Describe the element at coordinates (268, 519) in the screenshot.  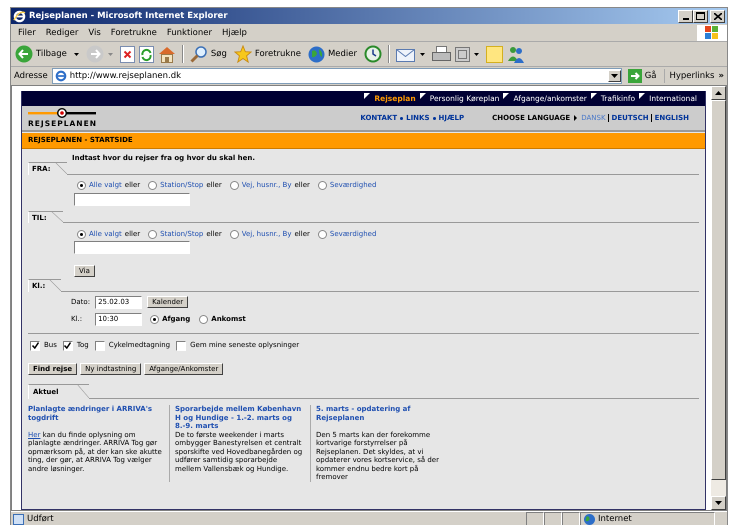
I see `status-text: Udført` at that location.